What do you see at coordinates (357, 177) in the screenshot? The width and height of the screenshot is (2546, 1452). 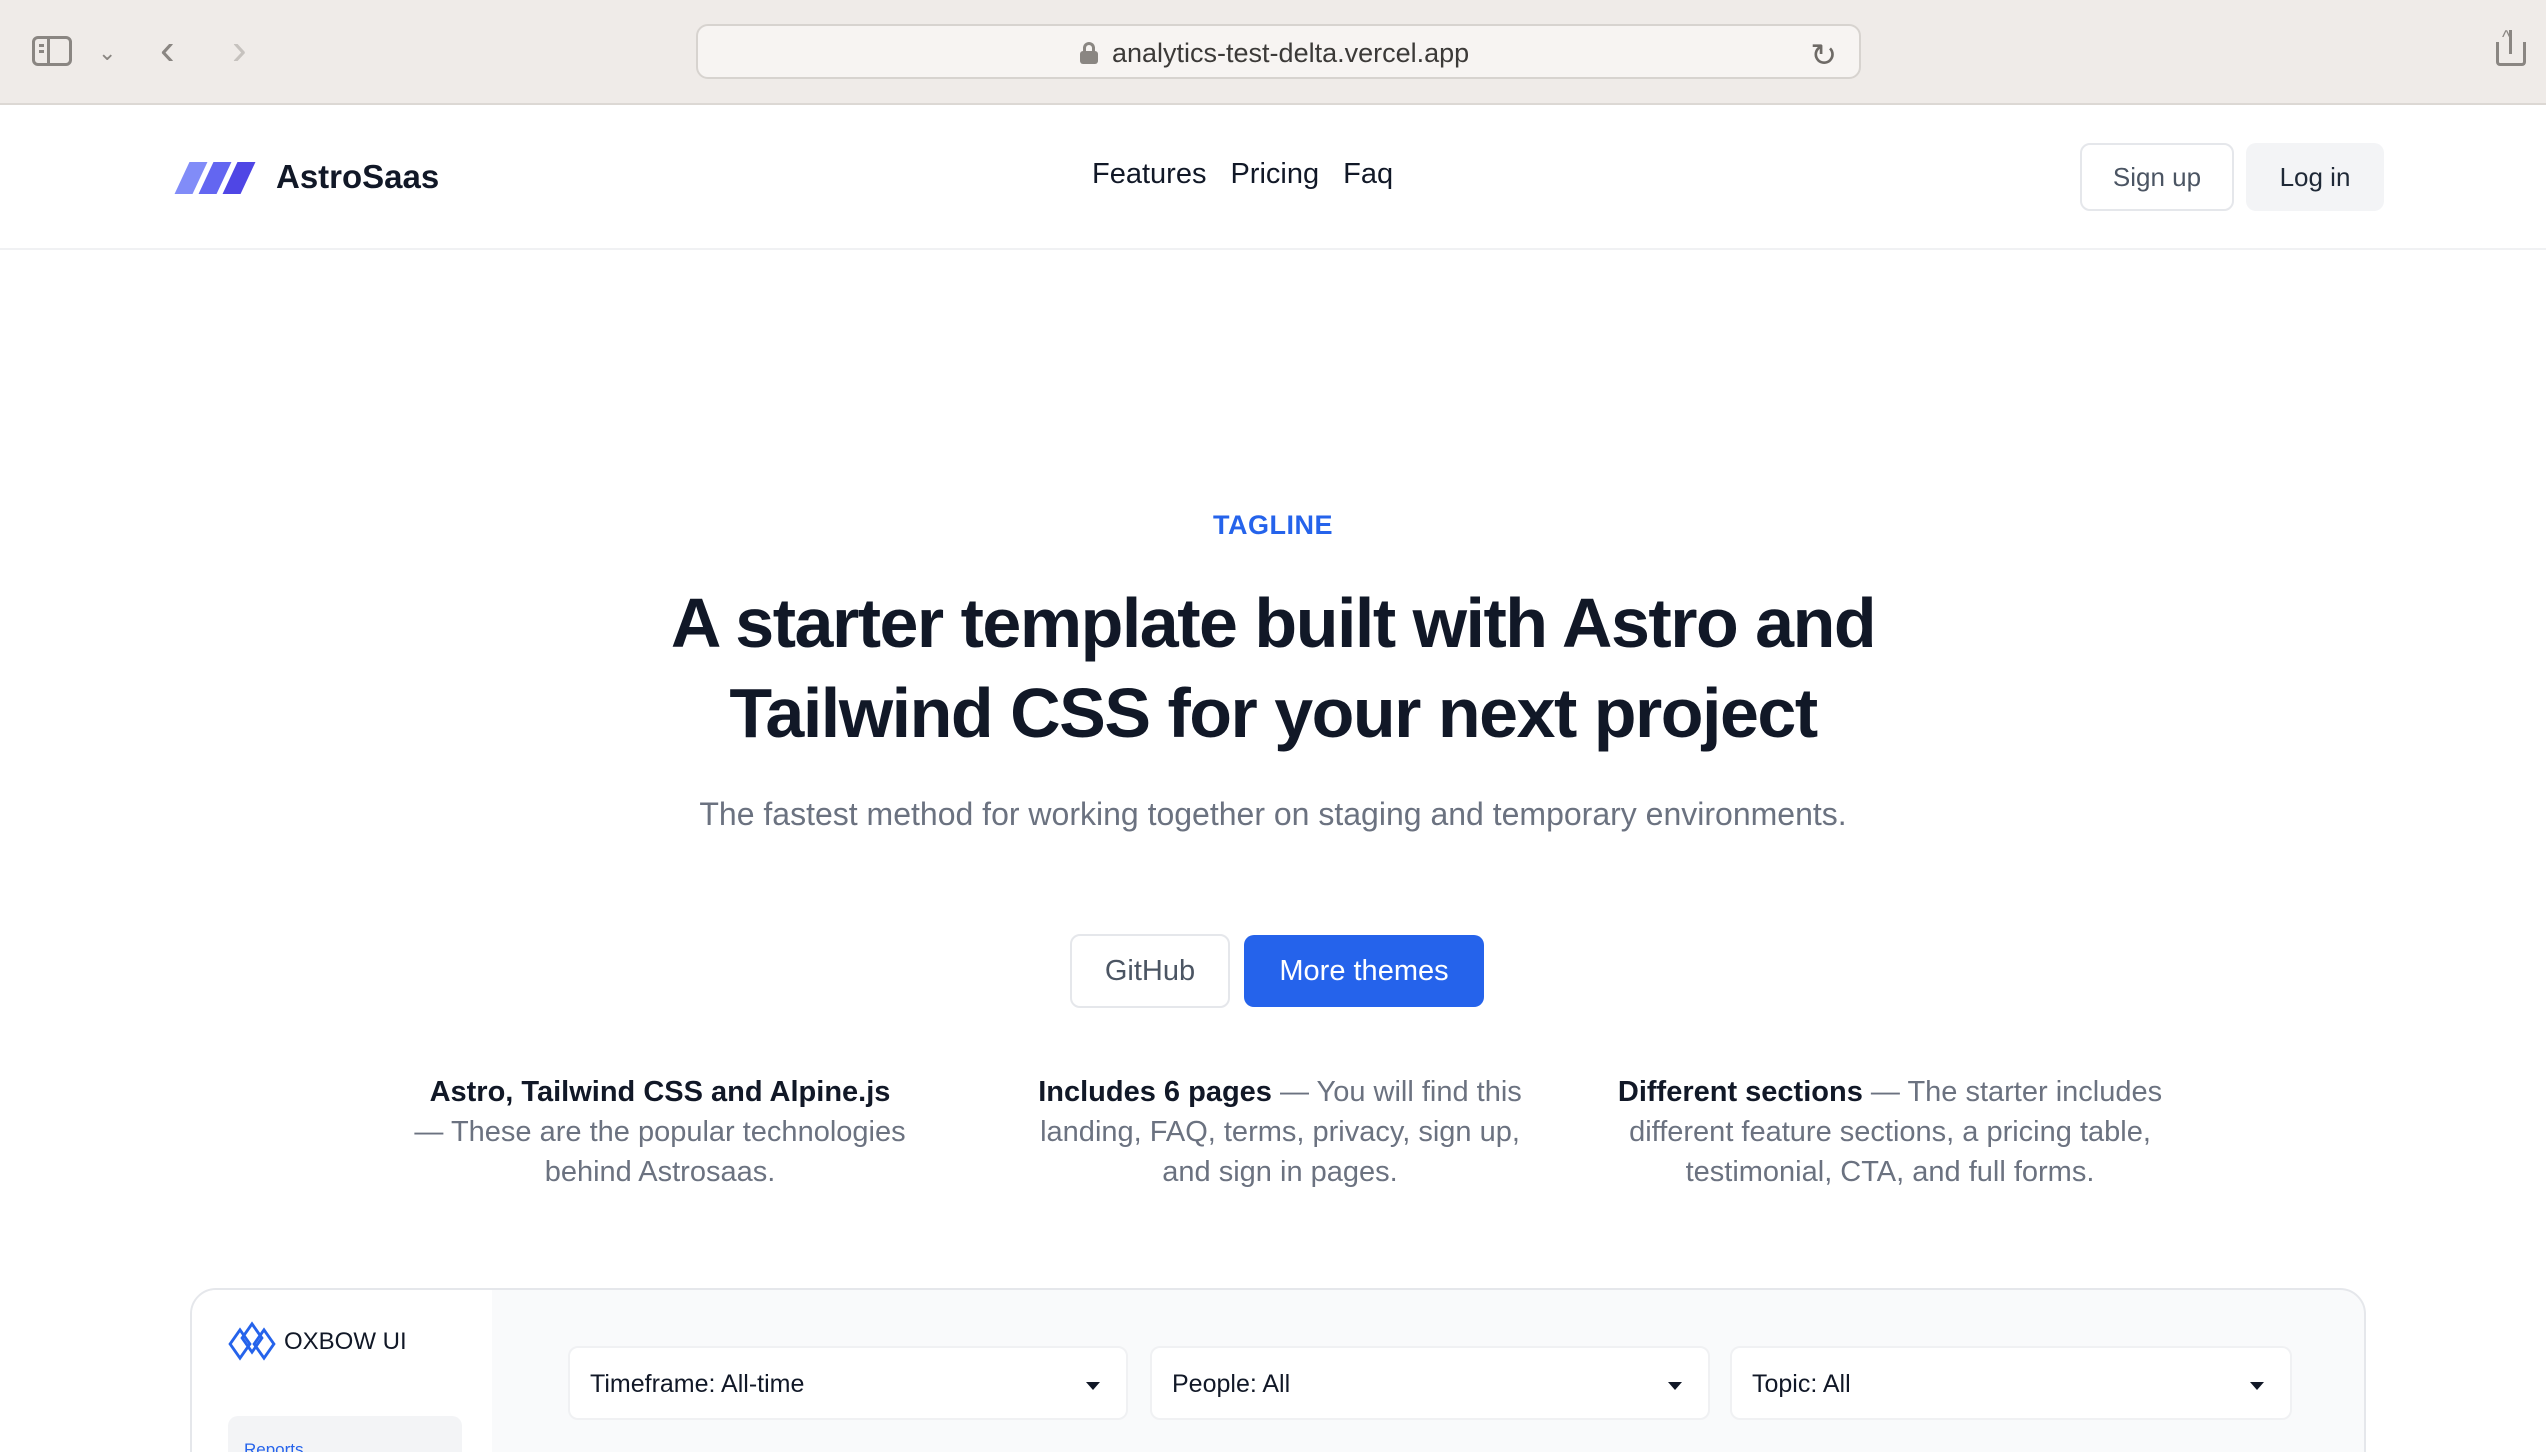 I see `brand-name: AstroSaas` at bounding box center [357, 177].